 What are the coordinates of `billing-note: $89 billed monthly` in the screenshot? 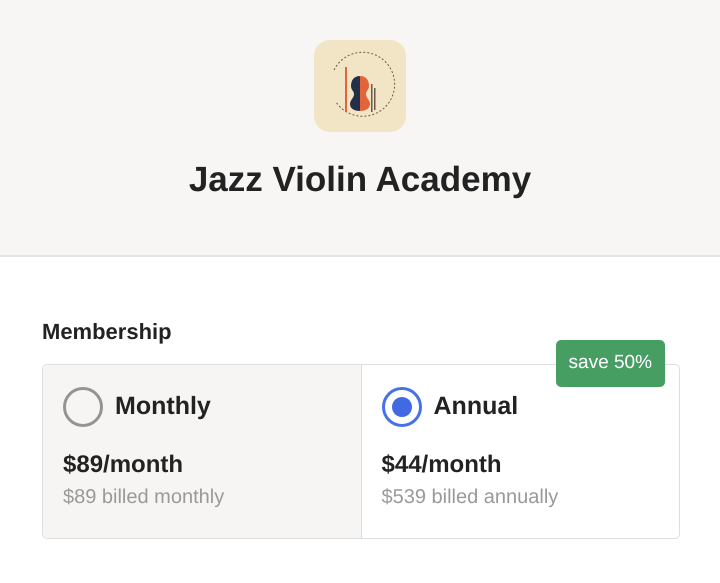 It's located at (144, 497).